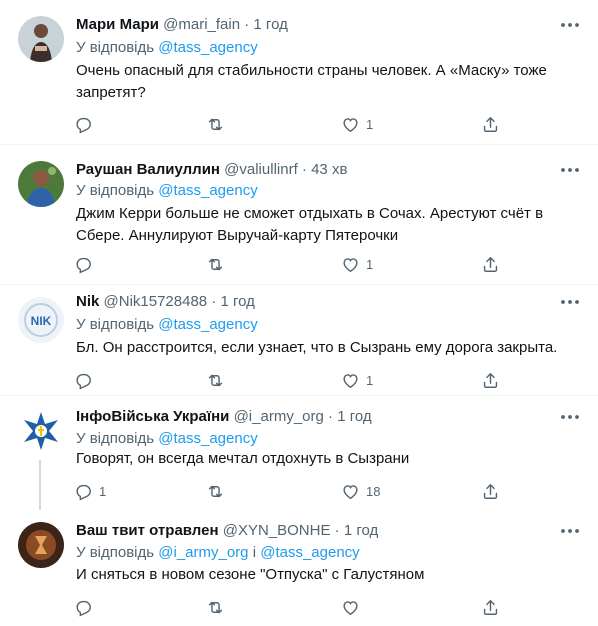 The image size is (598, 626). I want to click on display-name: Ваш твит отравлен, so click(147, 530).